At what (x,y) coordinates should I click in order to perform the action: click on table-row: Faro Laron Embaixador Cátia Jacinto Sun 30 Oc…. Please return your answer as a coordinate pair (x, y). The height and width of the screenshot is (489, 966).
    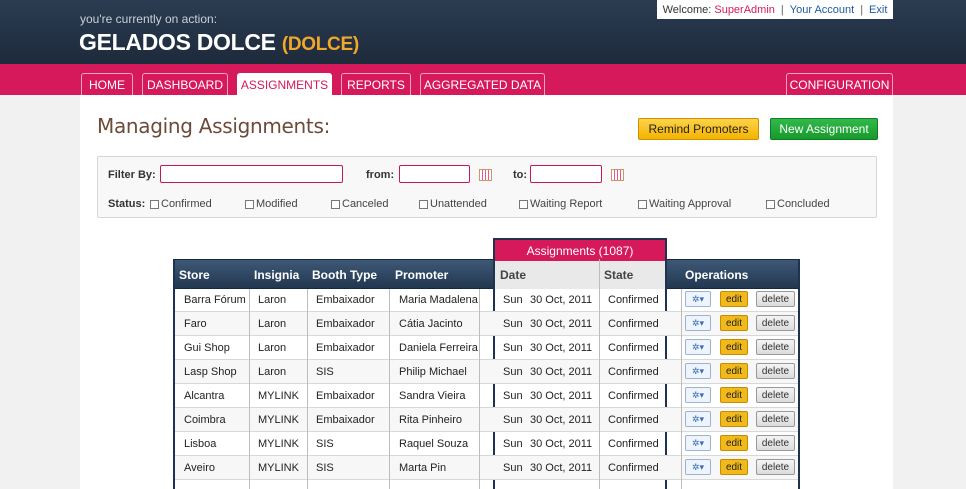
    Looking at the image, I should click on (486, 324).